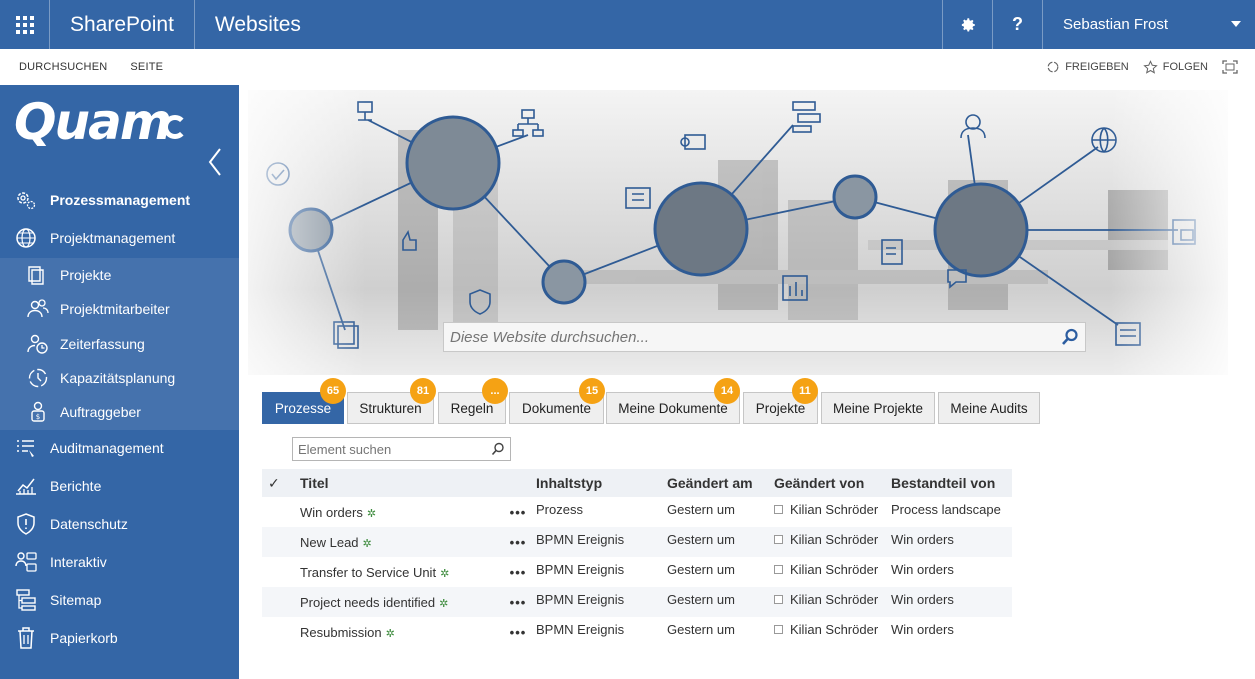  What do you see at coordinates (367, 602) in the screenshot?
I see `item-title-link: Project needs identified` at bounding box center [367, 602].